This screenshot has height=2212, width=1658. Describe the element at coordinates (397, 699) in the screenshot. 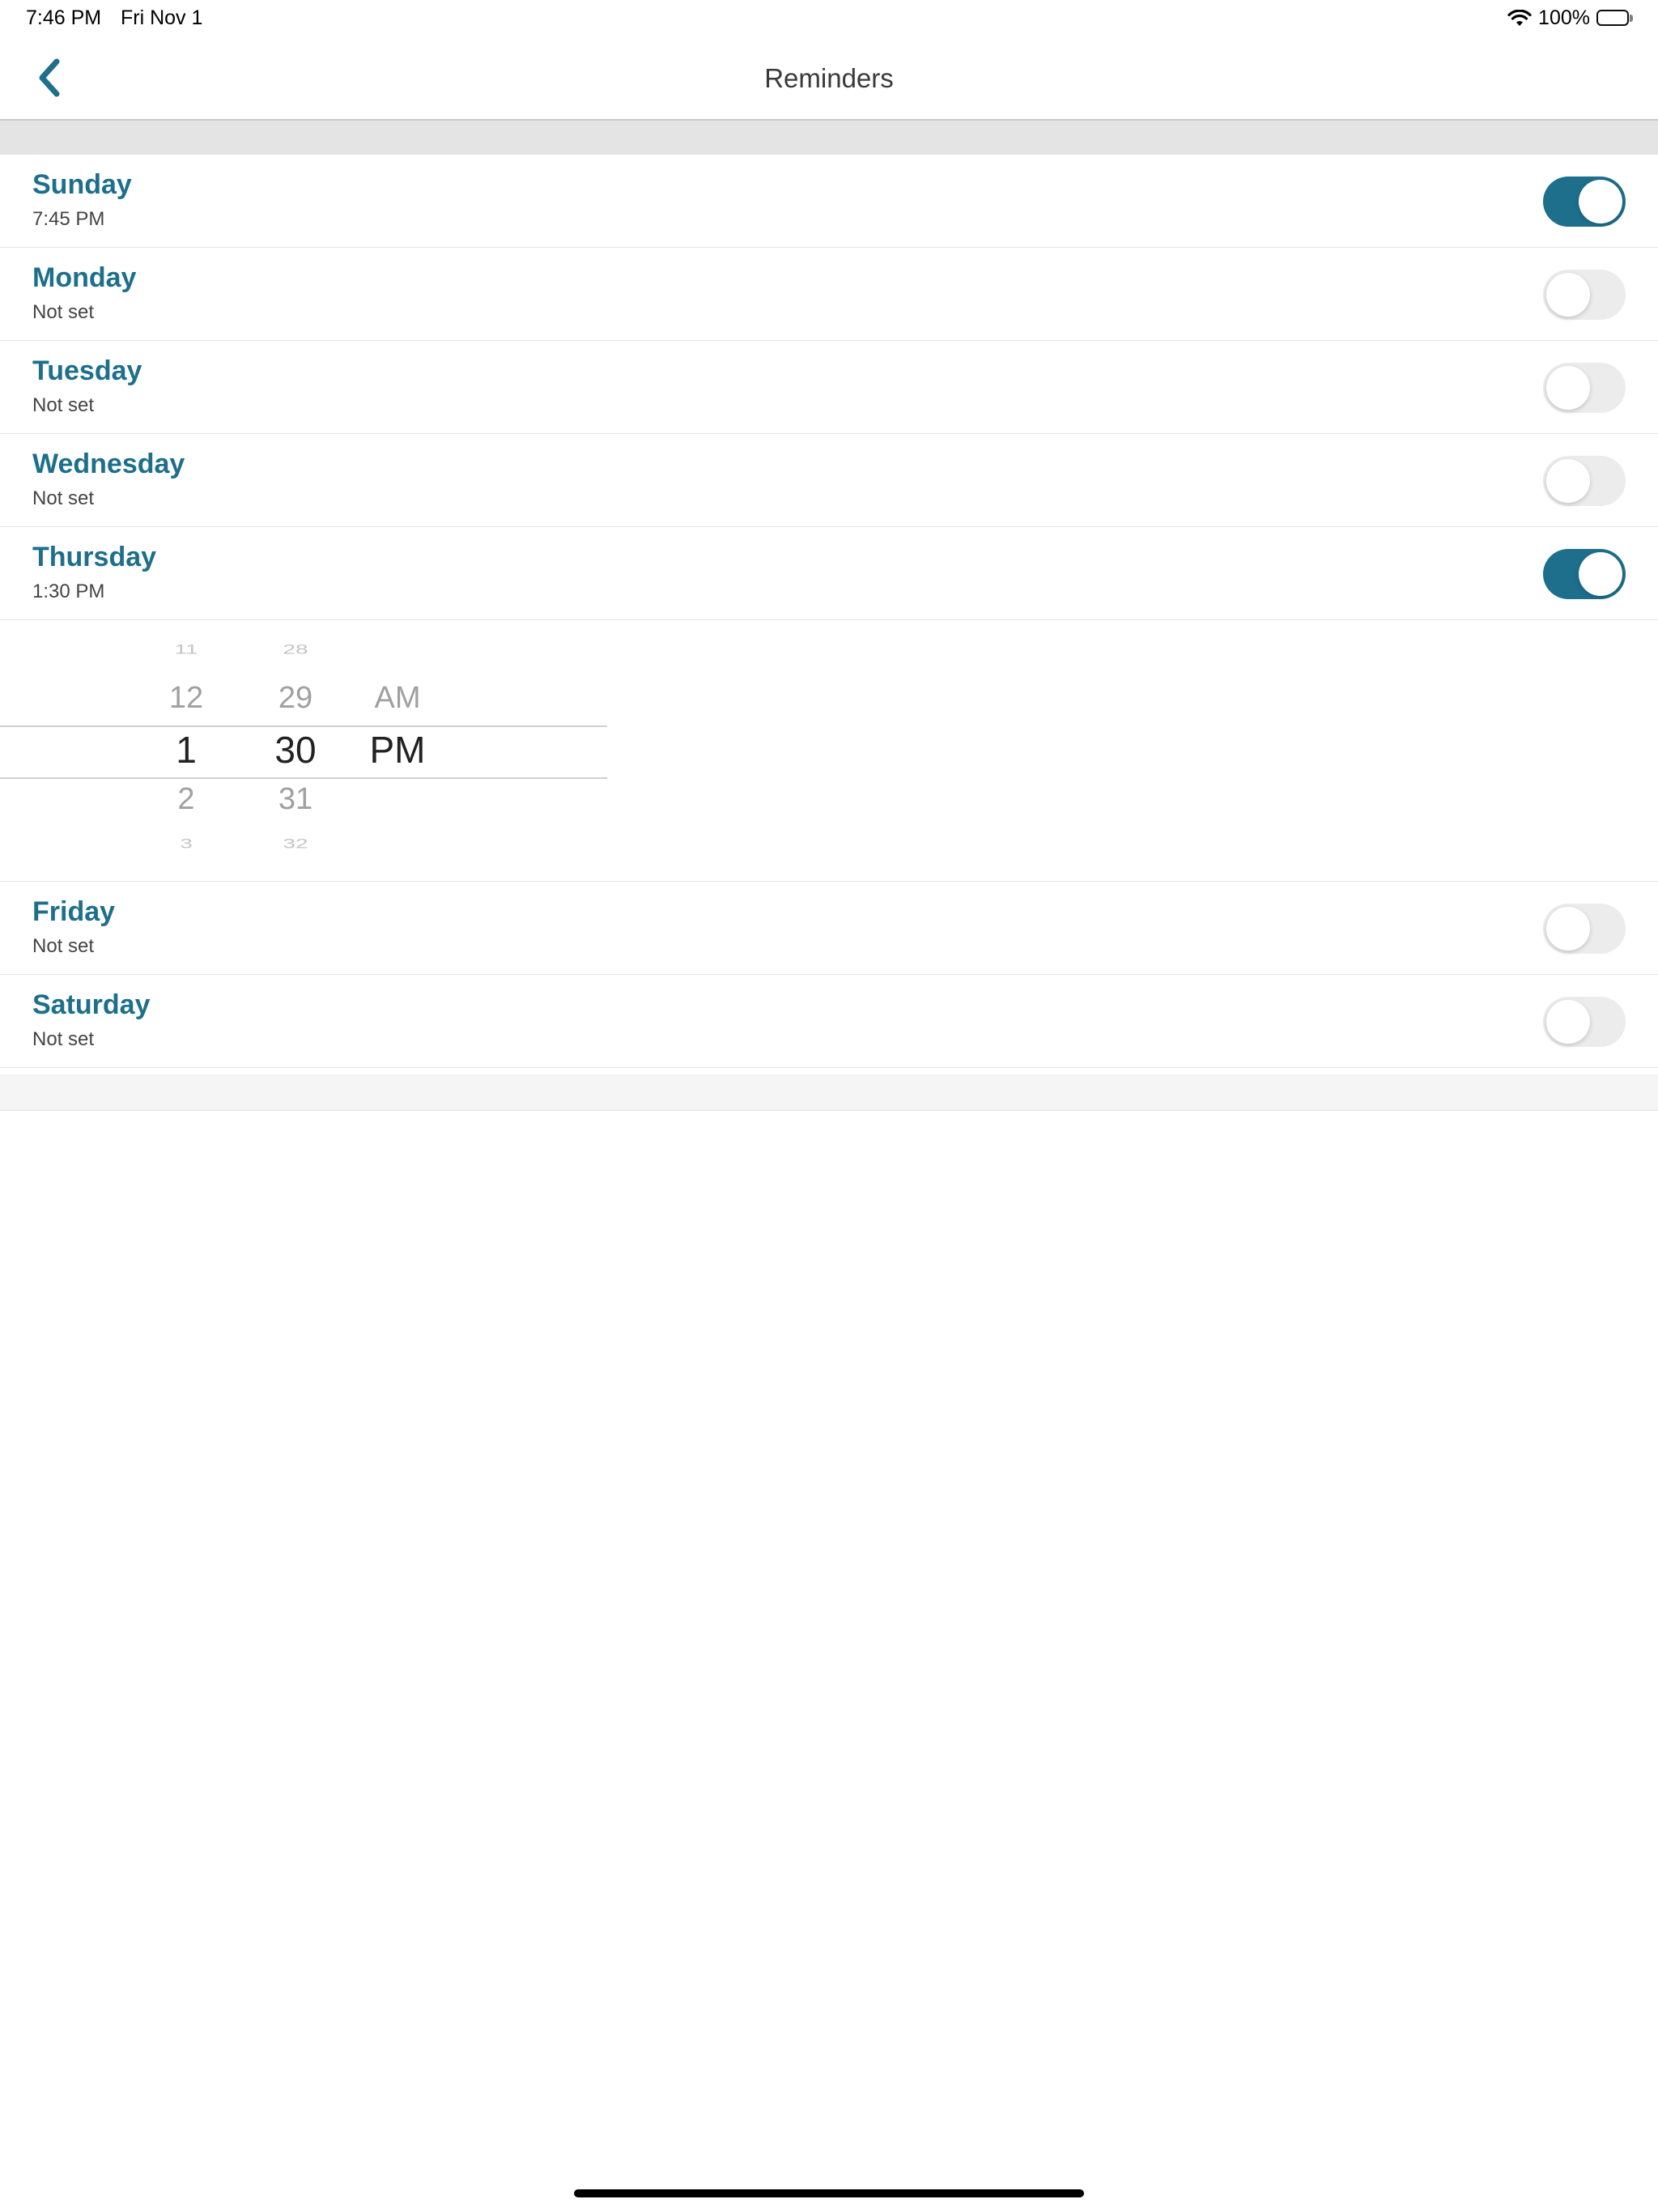

I see `period-option: AM` at that location.